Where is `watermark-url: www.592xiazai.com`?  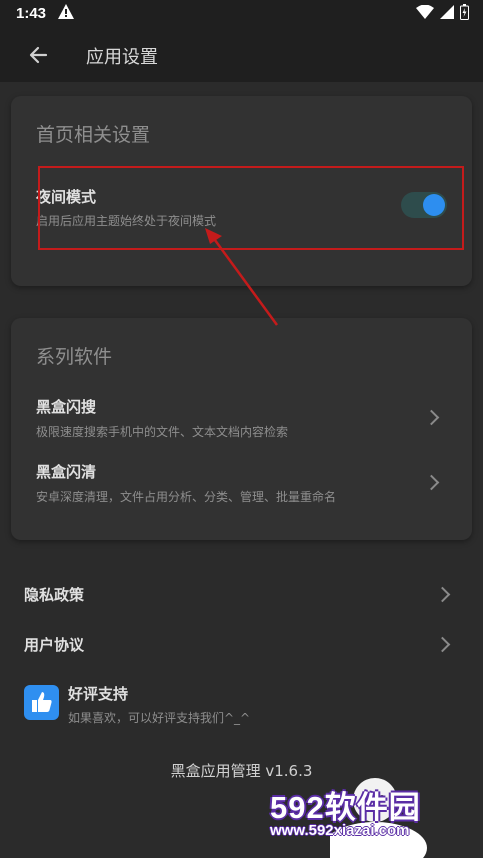
watermark-url: www.592xiazai.com is located at coordinates (340, 830).